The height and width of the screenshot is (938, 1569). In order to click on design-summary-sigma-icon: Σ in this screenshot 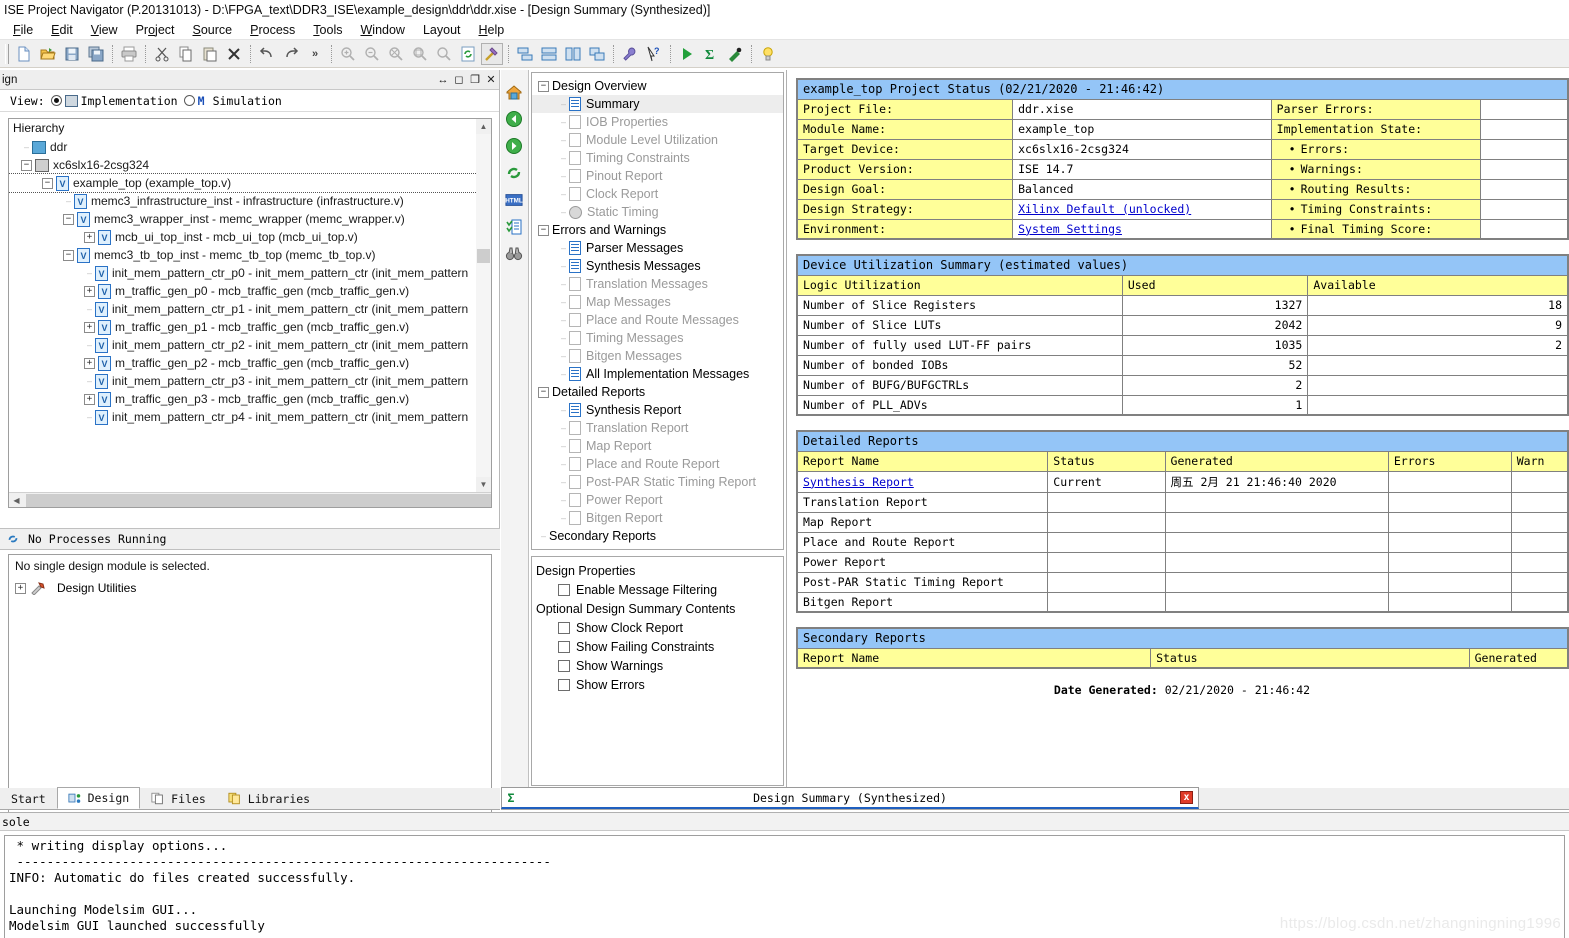, I will do `click(711, 54)`.